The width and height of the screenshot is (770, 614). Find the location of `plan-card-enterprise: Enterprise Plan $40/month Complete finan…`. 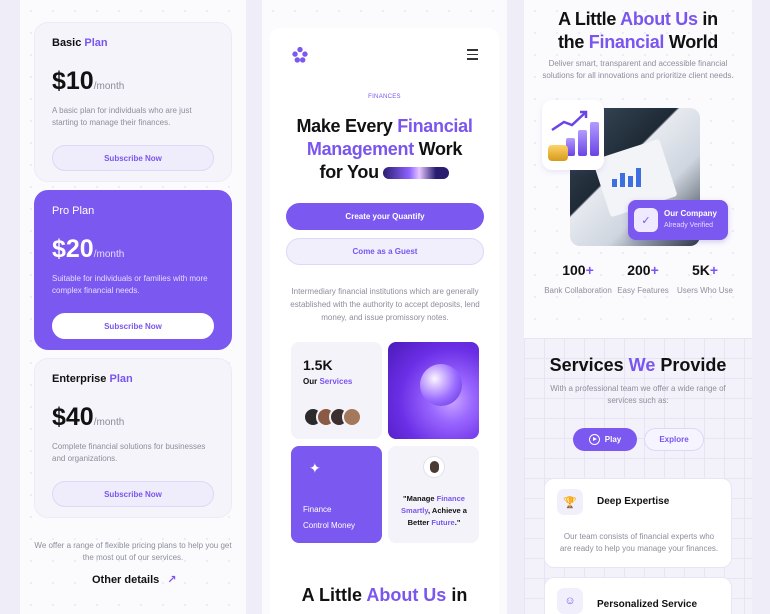

plan-card-enterprise: Enterprise Plan $40/month Complete finan… is located at coordinates (133, 438).